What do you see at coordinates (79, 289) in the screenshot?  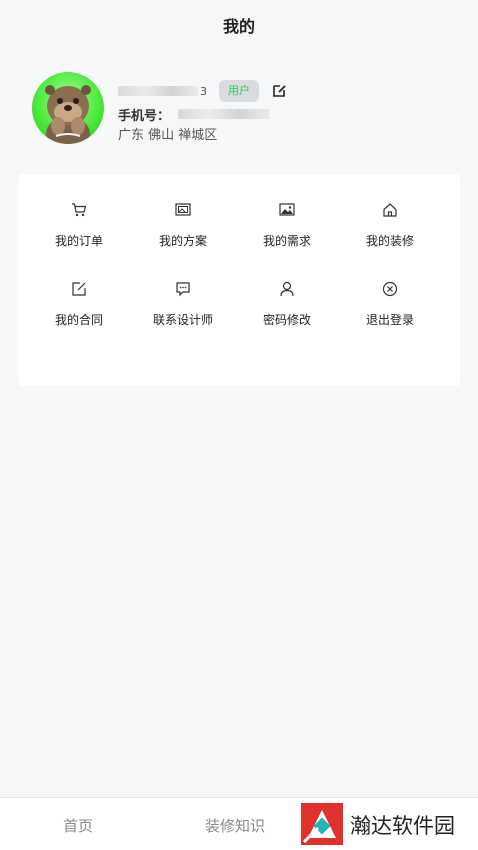 I see `edit-icon` at bounding box center [79, 289].